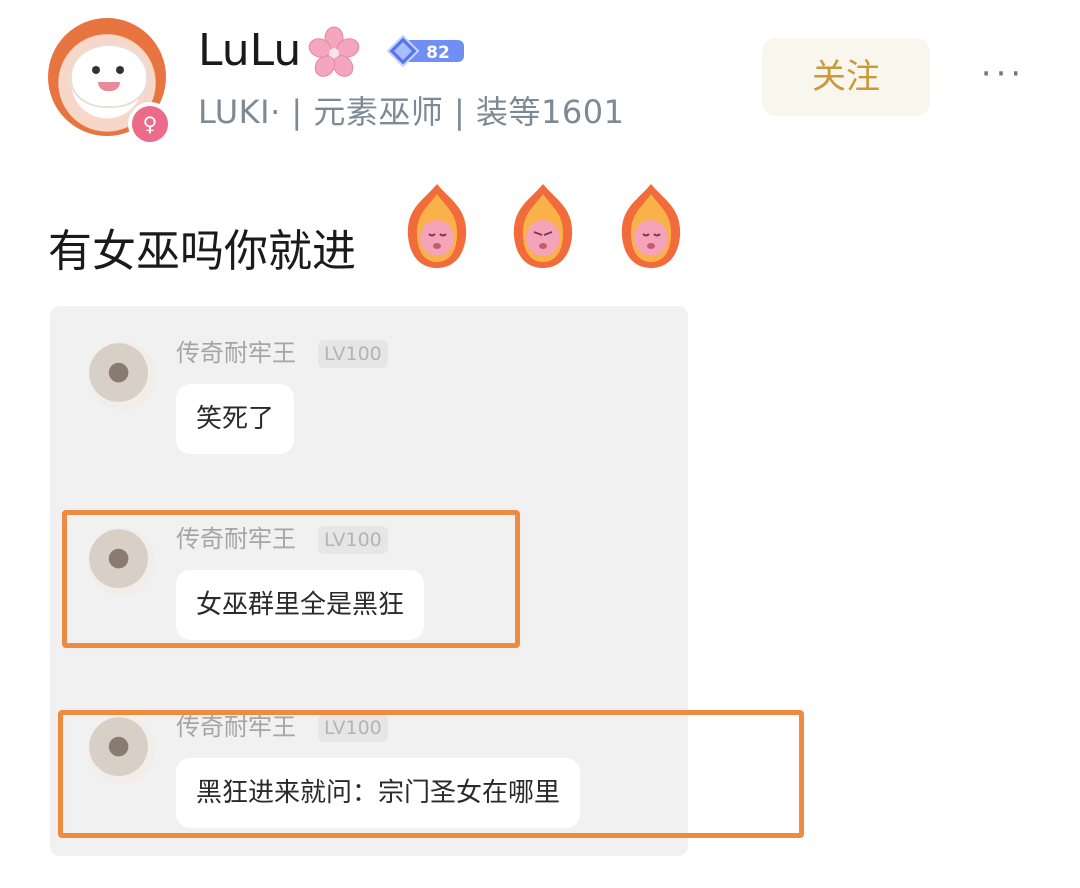 Image resolution: width=1080 pixels, height=888 pixels. Describe the element at coordinates (109, 86) in the screenshot. I see `avatar-mouth` at that location.